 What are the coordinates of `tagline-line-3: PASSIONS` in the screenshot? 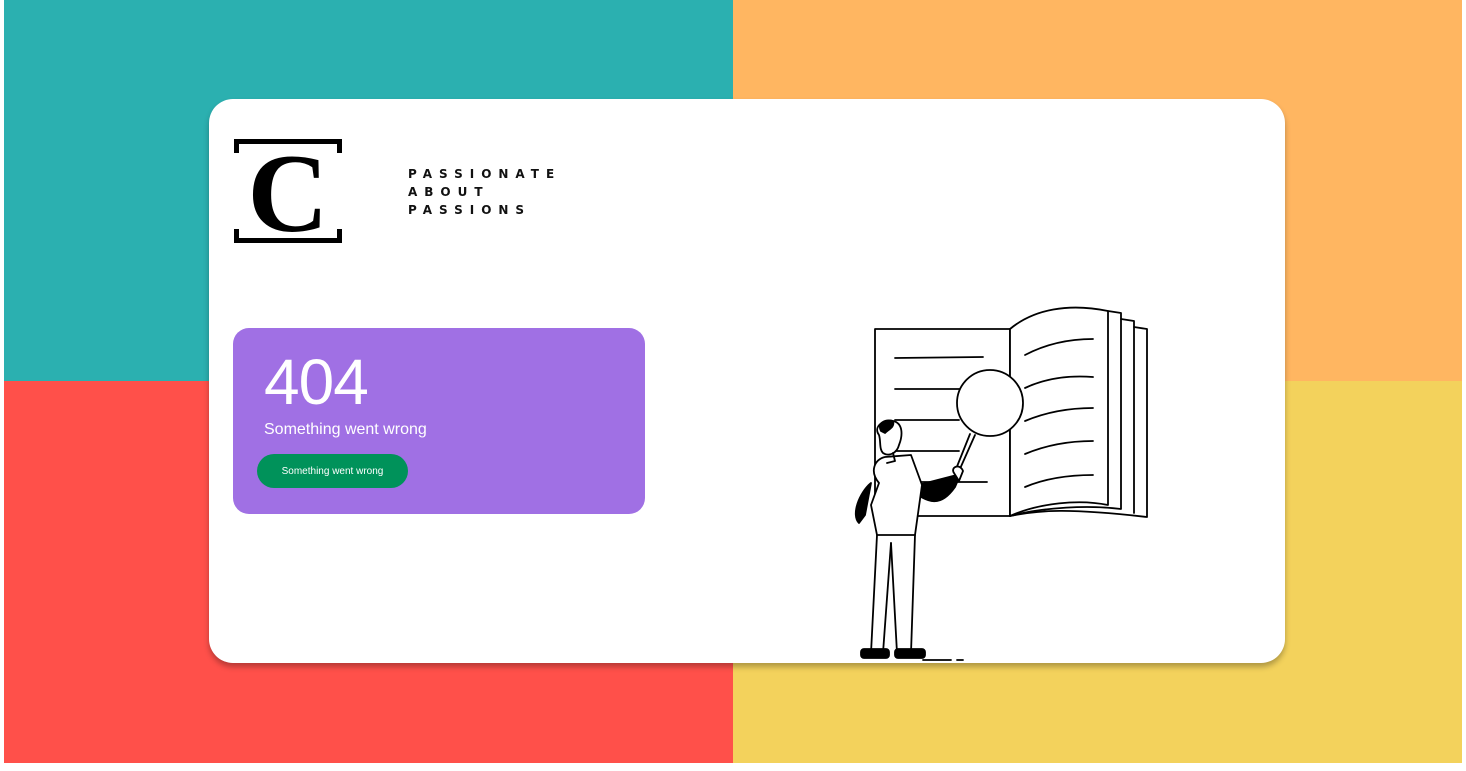 It's located at (470, 210).